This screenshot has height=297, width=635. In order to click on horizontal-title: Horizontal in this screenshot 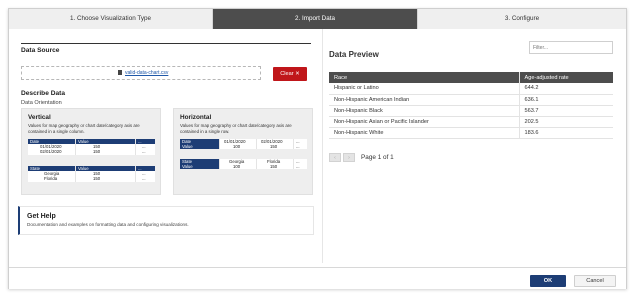, I will do `click(196, 117)`.